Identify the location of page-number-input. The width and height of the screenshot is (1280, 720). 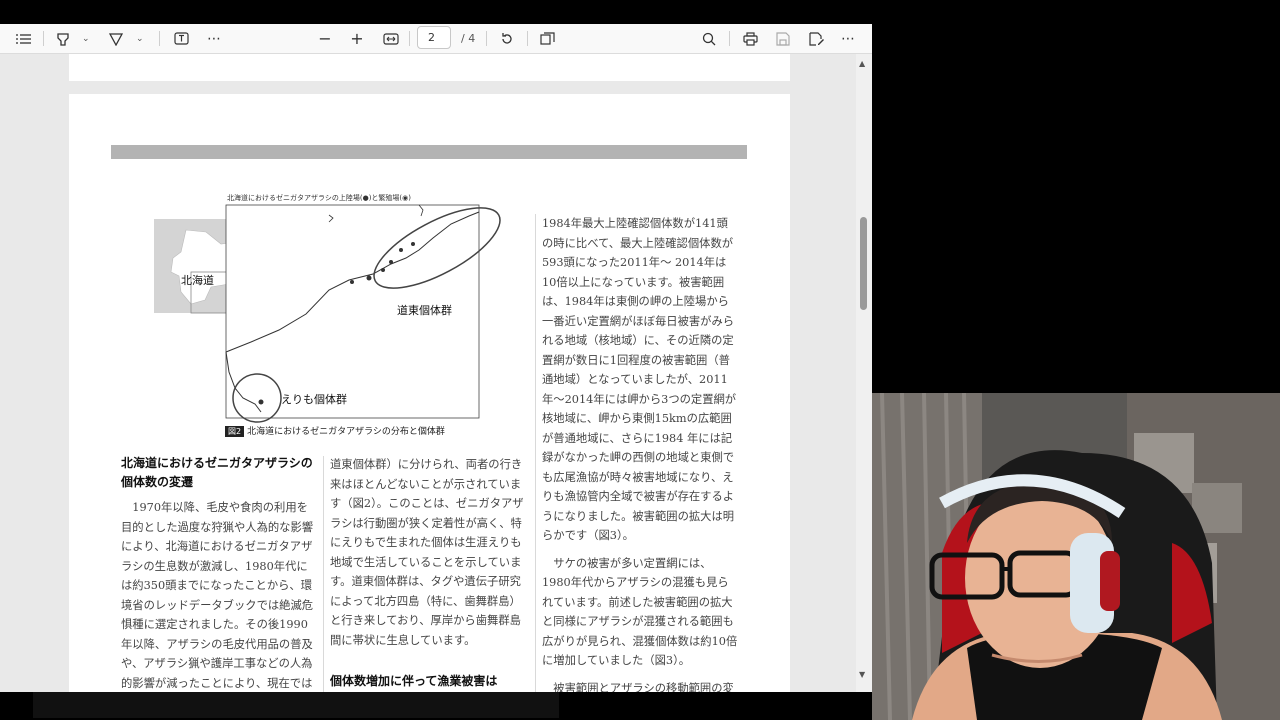
(434, 37).